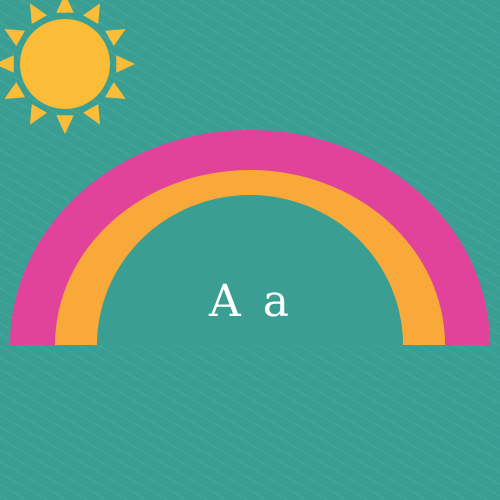 Image resolution: width=500 pixels, height=500 pixels. What do you see at coordinates (250, 301) in the screenshot?
I see `caption-text: A a` at bounding box center [250, 301].